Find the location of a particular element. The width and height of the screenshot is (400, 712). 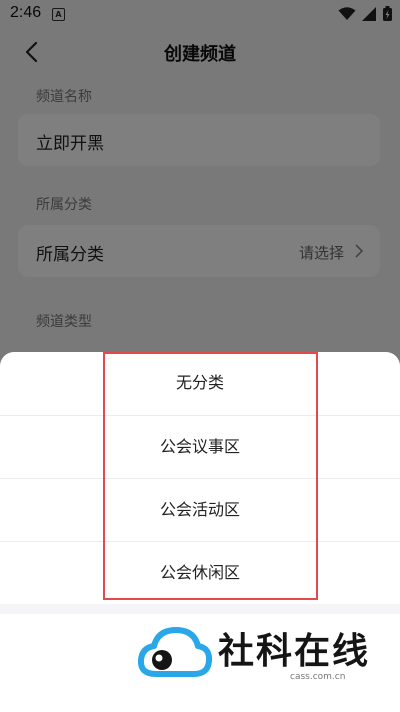

cloud-logo-icon is located at coordinates (175, 652).